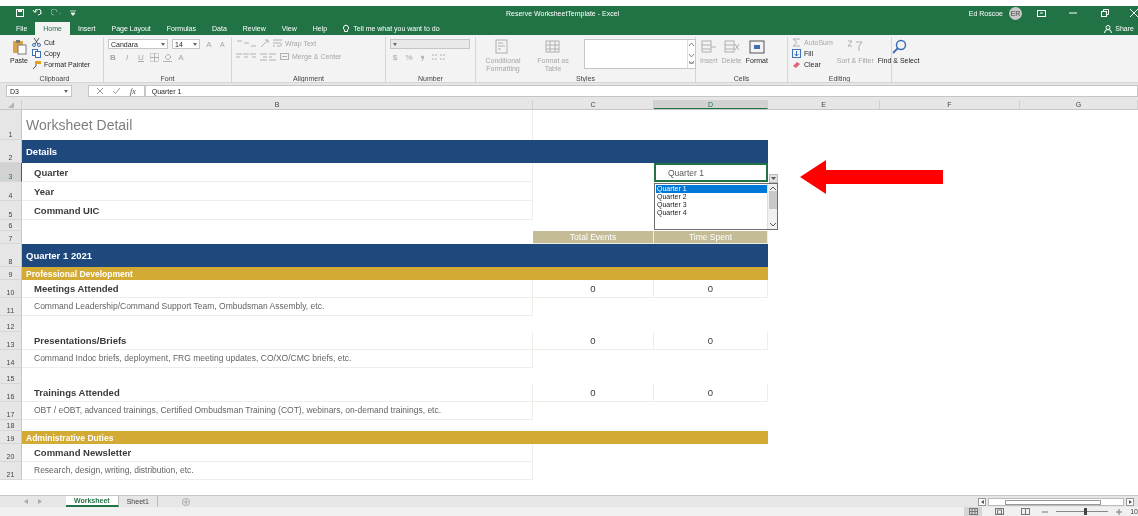 The width and height of the screenshot is (1138, 516). What do you see at coordinates (711, 172) in the screenshot?
I see `quarter-cell: Quarter 1` at bounding box center [711, 172].